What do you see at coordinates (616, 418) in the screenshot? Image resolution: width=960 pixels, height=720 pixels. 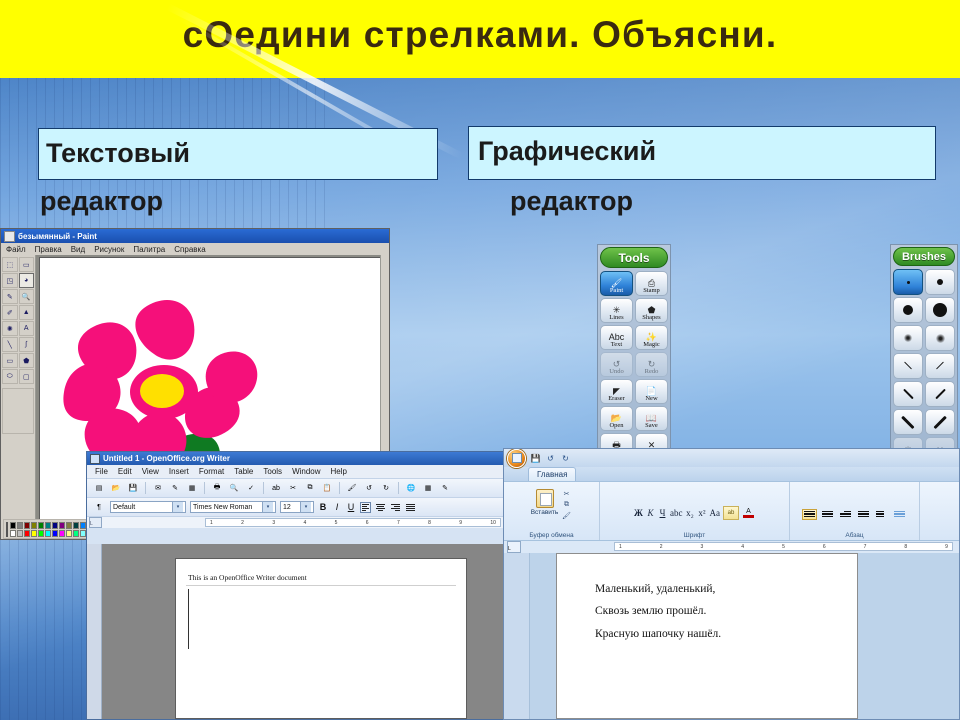 I see `tuxpaint-tool-open: 📂 Open` at bounding box center [616, 418].